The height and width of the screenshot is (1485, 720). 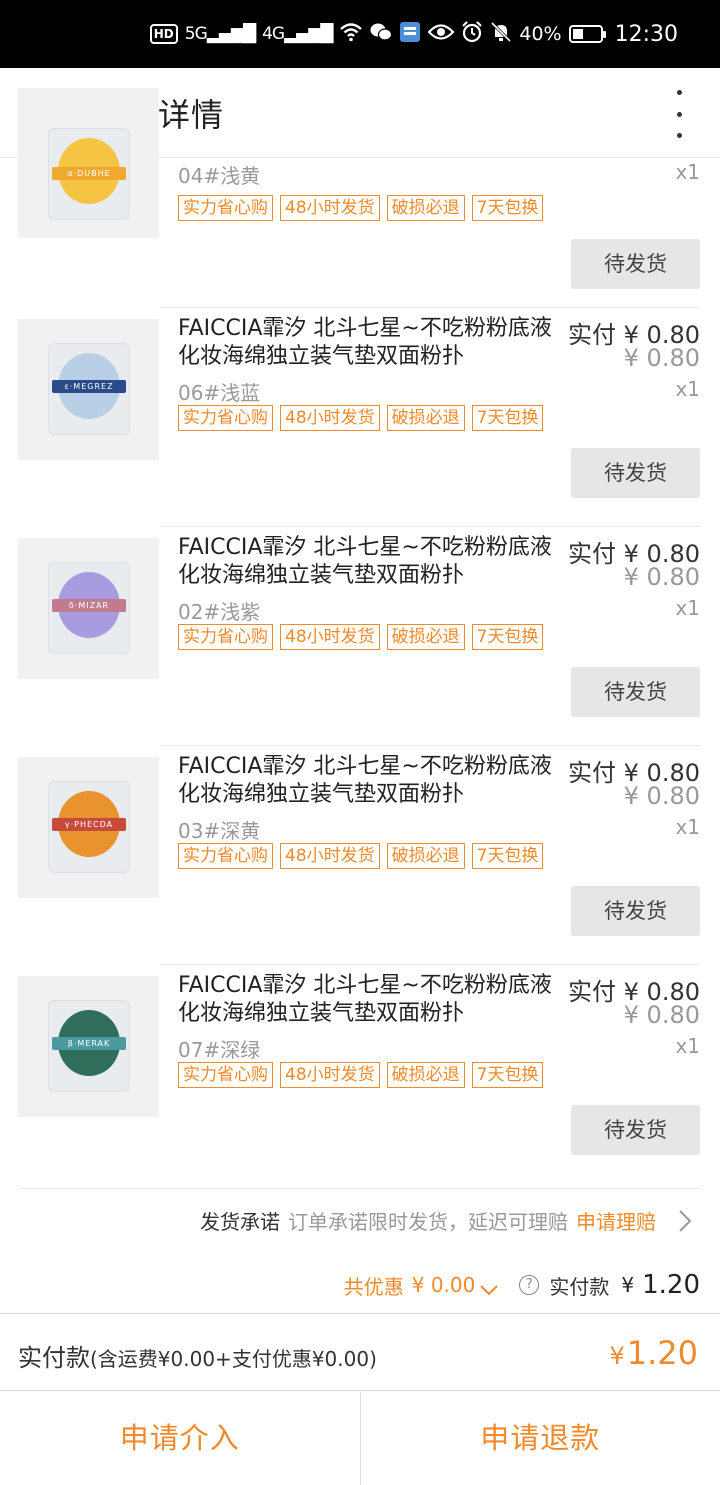 I want to click on original-price: ¥ 0.80, so click(x=661, y=1015).